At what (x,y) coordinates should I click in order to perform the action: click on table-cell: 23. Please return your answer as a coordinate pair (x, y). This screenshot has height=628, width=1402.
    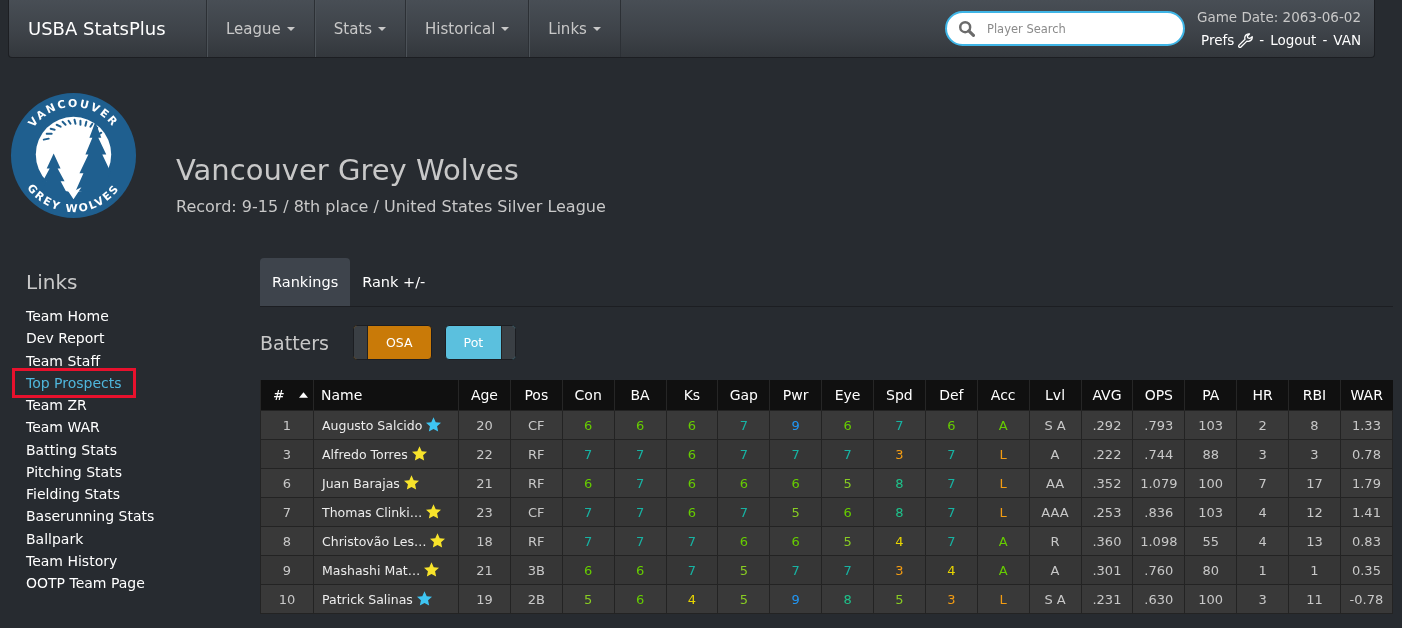
    Looking at the image, I should click on (484, 512).